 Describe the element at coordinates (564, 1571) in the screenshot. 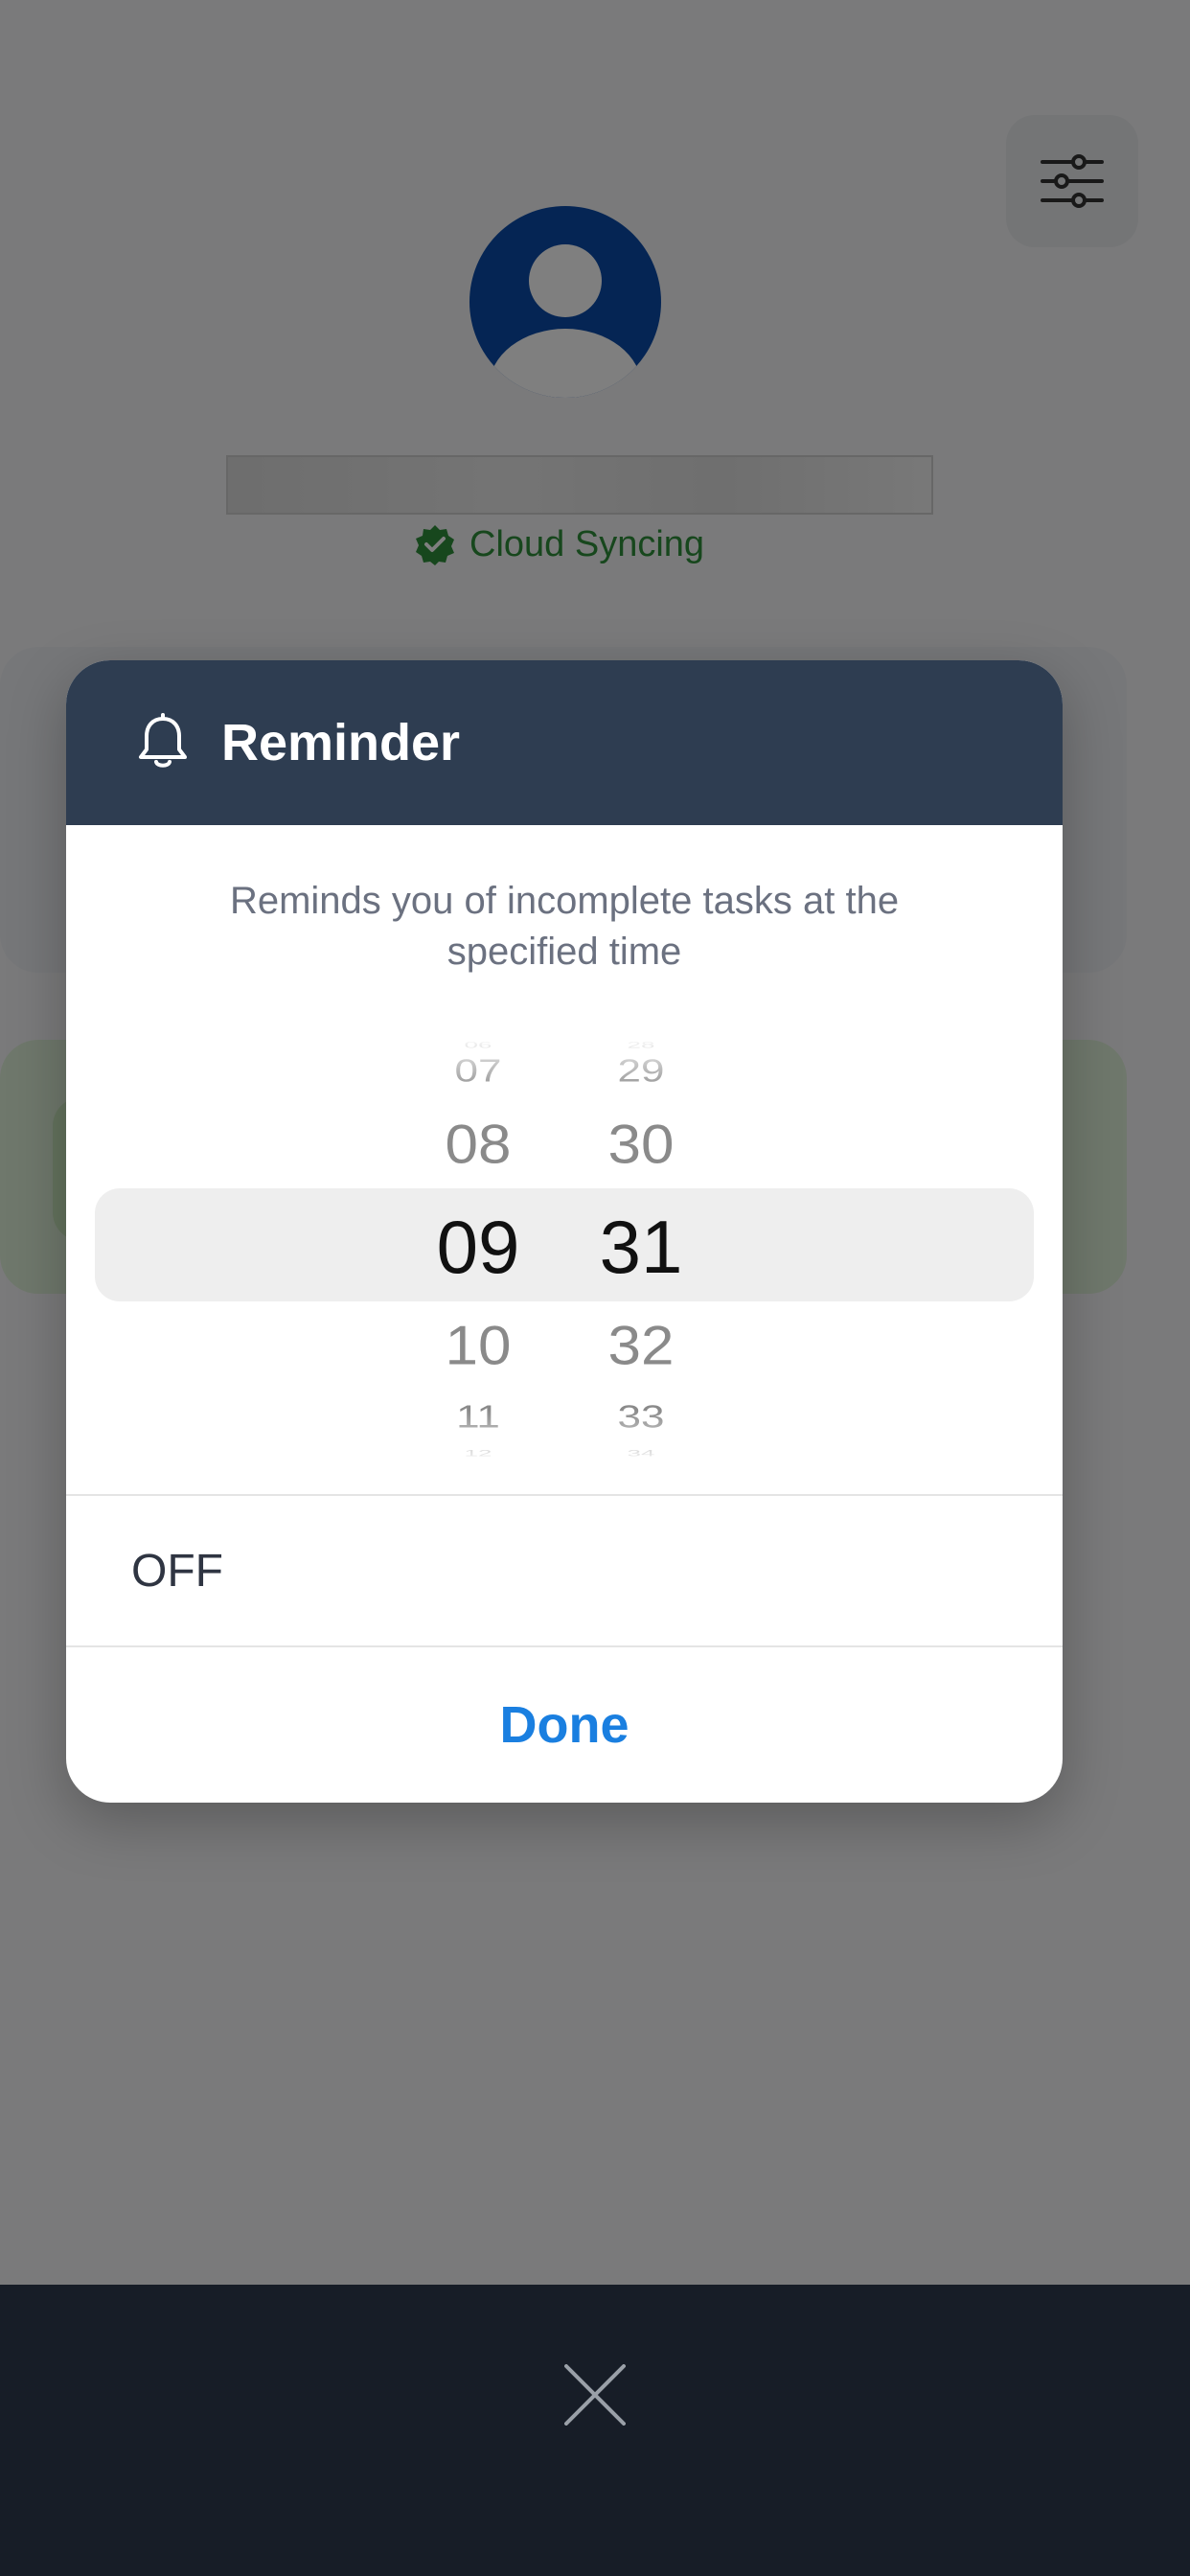

I see `reminder-off-option: OFF` at that location.